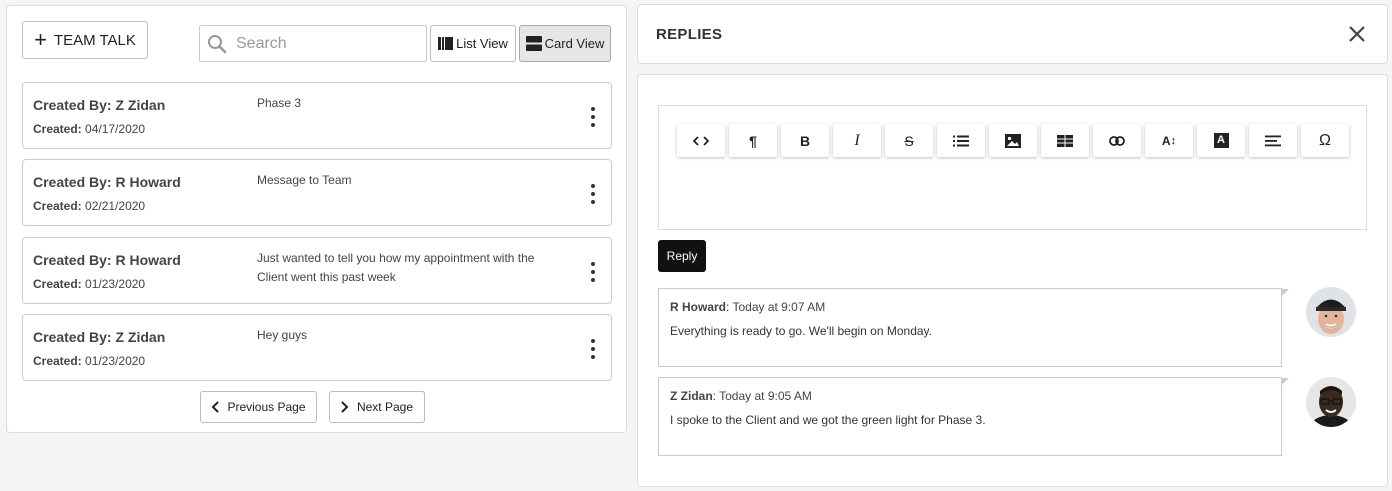  What do you see at coordinates (304, 180) in the screenshot?
I see `card-message: Message to Team` at bounding box center [304, 180].